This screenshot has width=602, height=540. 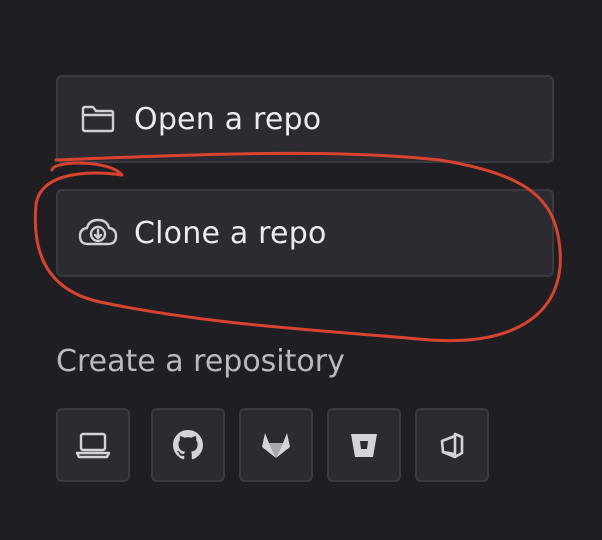 I want to click on gitlab-button, so click(x=276, y=445).